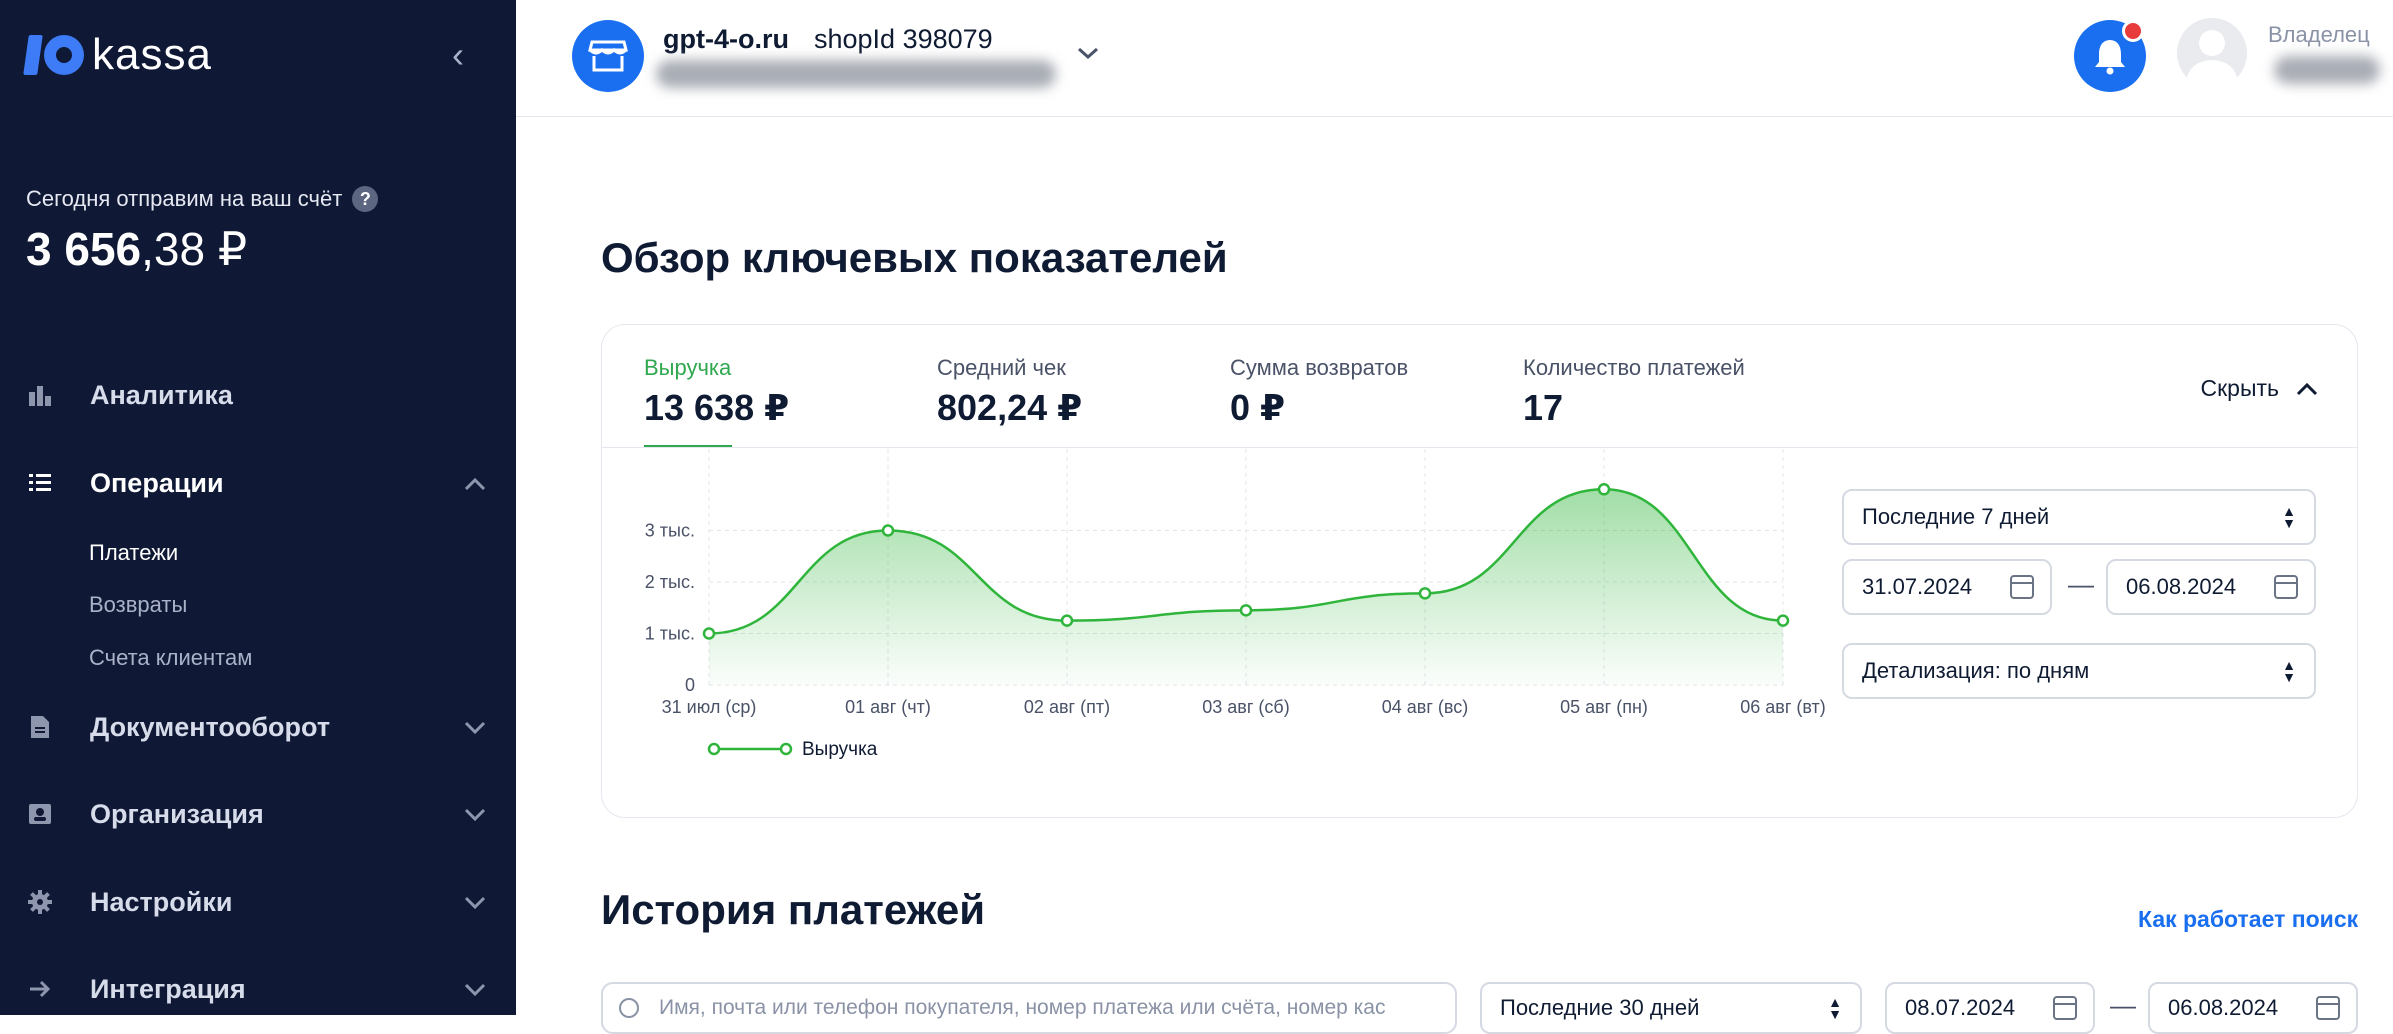 The image size is (2393, 1034). Describe the element at coordinates (726, 39) in the screenshot. I see `store-name: gpt-4-o.ru` at that location.